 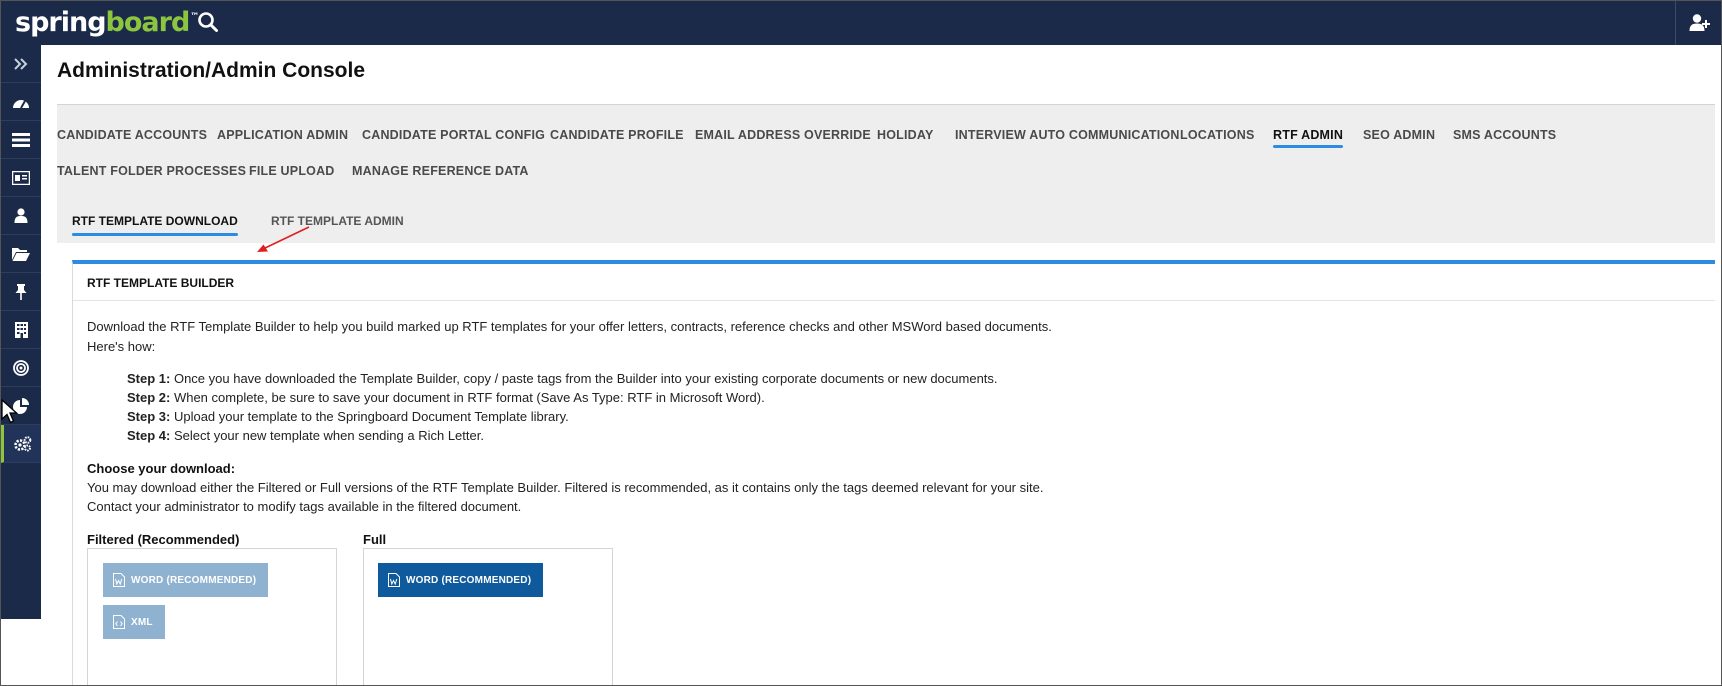 I want to click on full-word-label: WORD (RECOMMENDED), so click(x=469, y=580).